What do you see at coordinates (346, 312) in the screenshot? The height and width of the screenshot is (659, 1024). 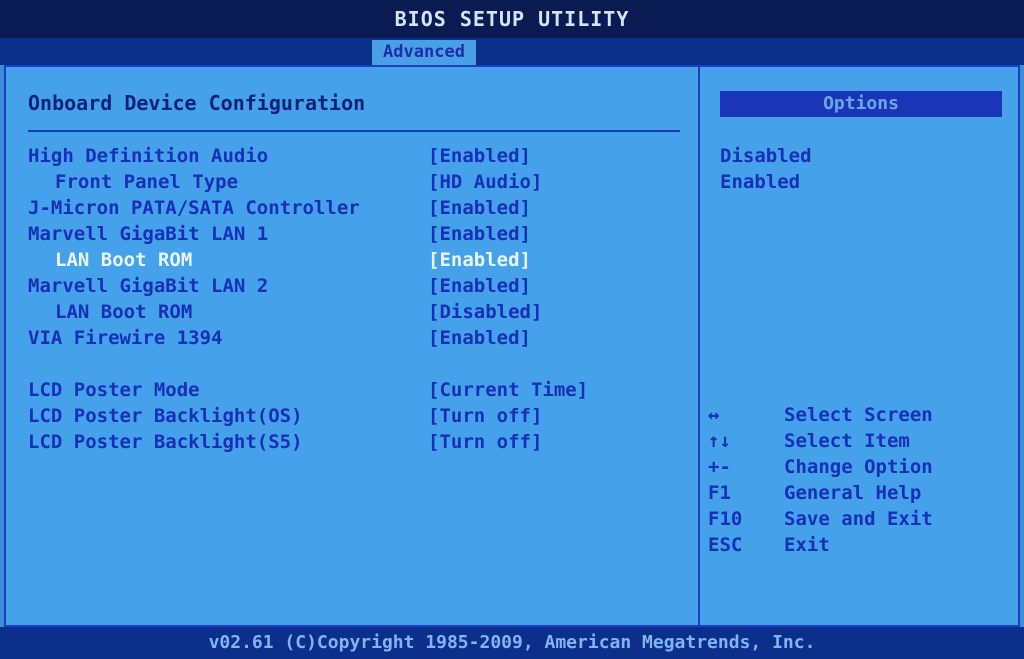 I see `setting-row-lan2-boot-rom: LAN Boot ROM [Disabled]` at bounding box center [346, 312].